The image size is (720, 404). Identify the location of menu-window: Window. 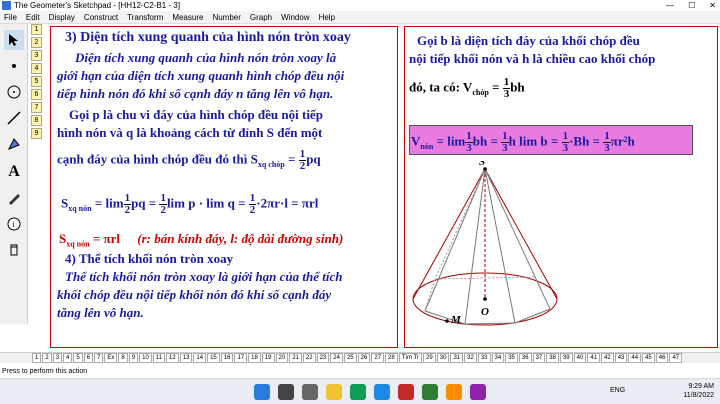
(295, 17).